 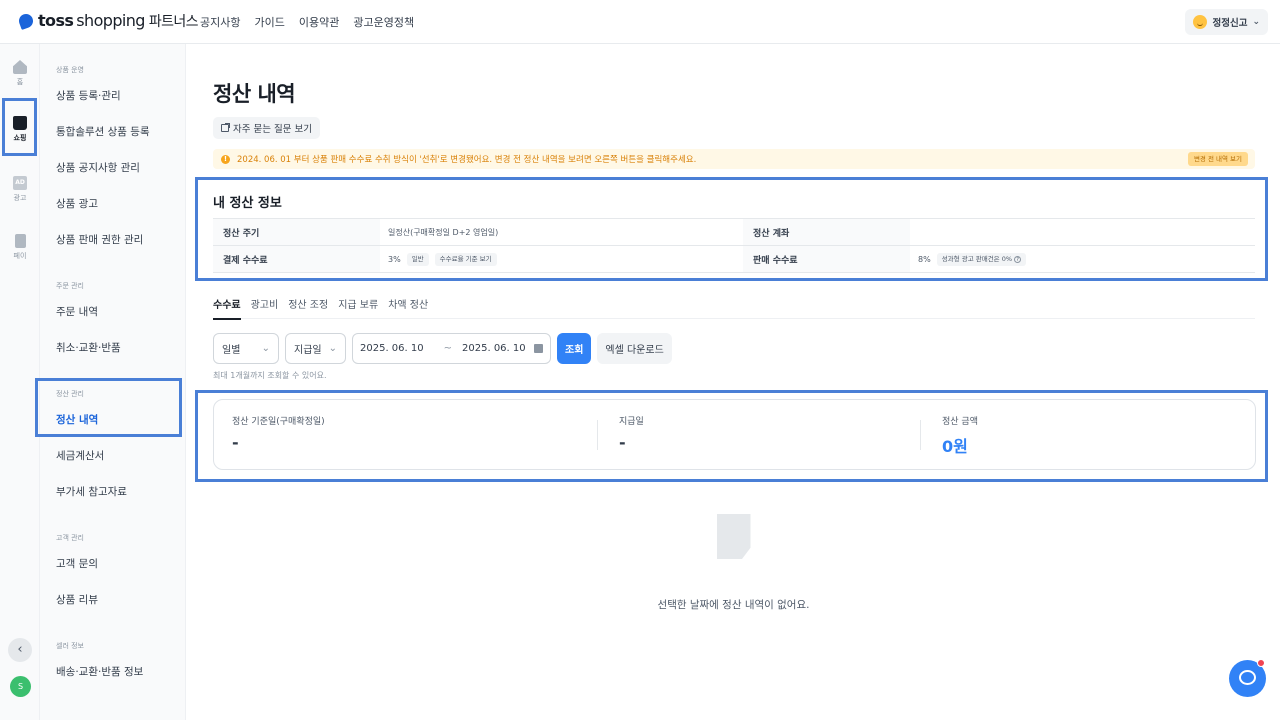 I want to click on end-date: 2025. 06. 10, so click(x=494, y=348).